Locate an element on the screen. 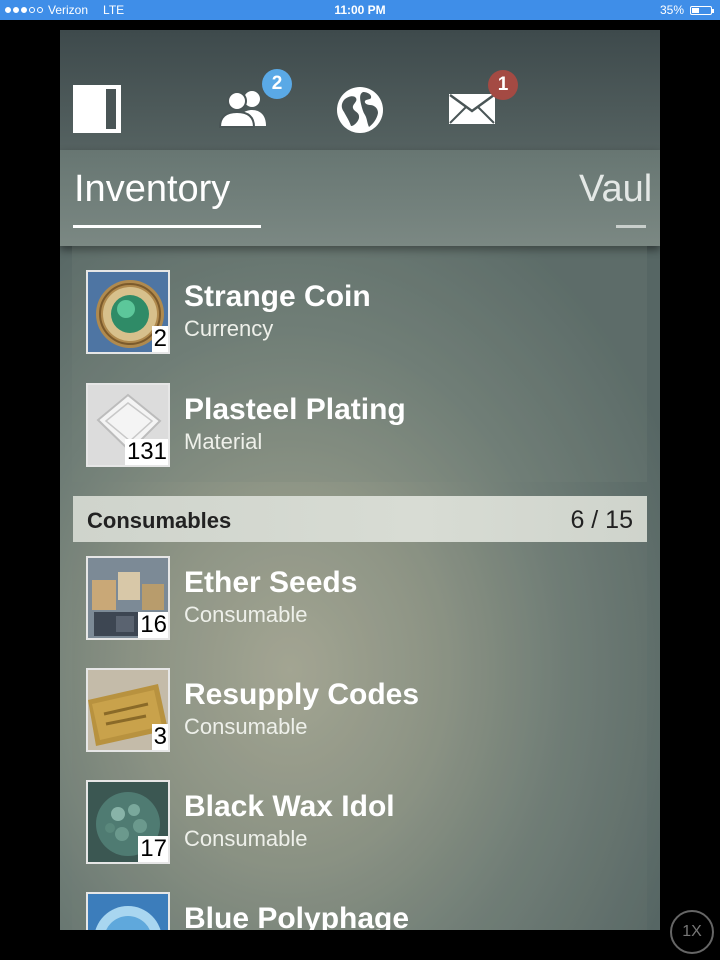  globe-icon is located at coordinates (360, 110).